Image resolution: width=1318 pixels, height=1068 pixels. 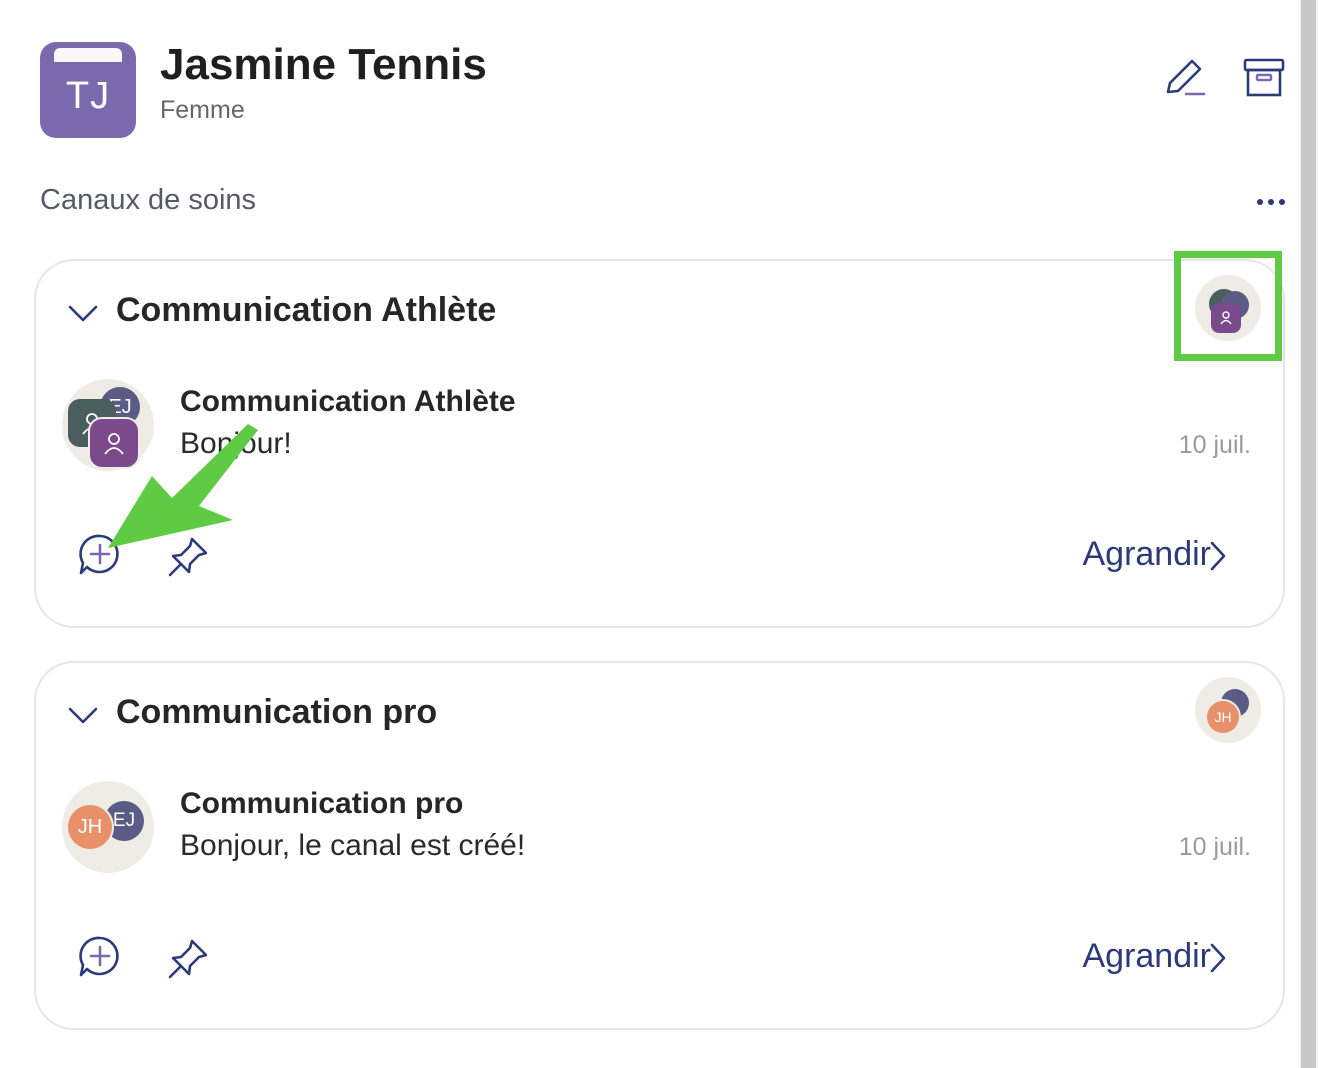 I want to click on message-preview: Bonjour, le canal est créé!, so click(x=352, y=846).